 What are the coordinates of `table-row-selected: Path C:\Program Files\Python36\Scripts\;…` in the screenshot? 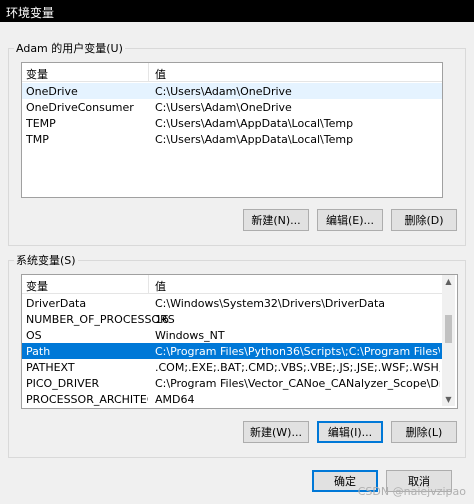 It's located at (232, 351).